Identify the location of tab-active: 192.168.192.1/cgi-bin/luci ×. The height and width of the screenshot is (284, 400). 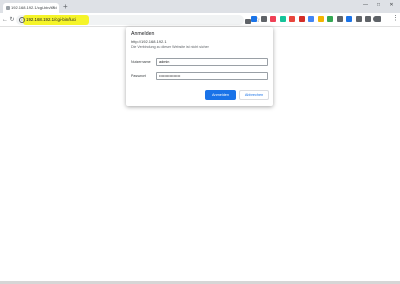
(31, 8).